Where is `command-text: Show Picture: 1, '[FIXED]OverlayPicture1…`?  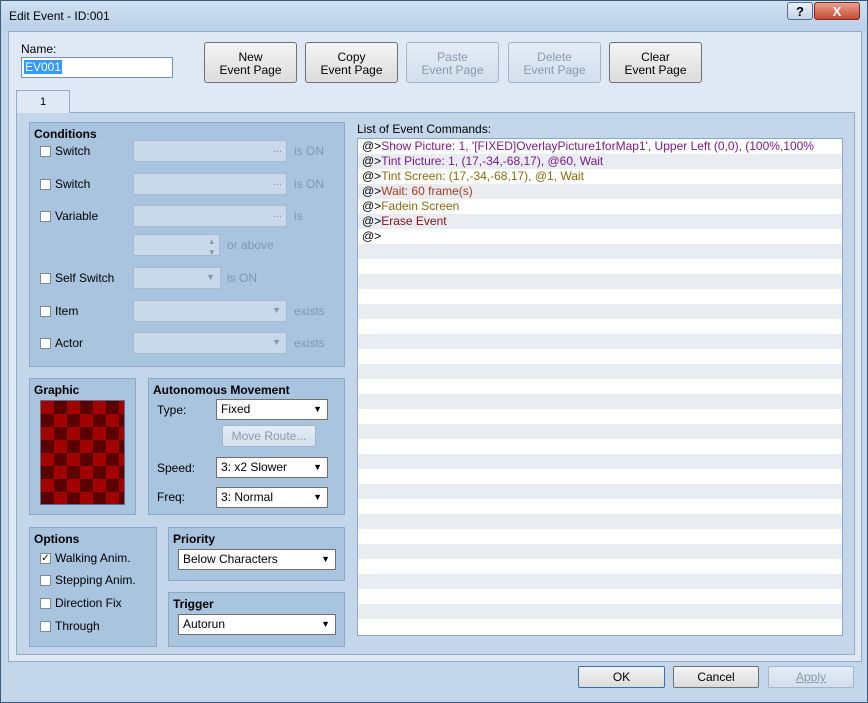 command-text: Show Picture: 1, '[FIXED]OverlayPicture1… is located at coordinates (597, 146).